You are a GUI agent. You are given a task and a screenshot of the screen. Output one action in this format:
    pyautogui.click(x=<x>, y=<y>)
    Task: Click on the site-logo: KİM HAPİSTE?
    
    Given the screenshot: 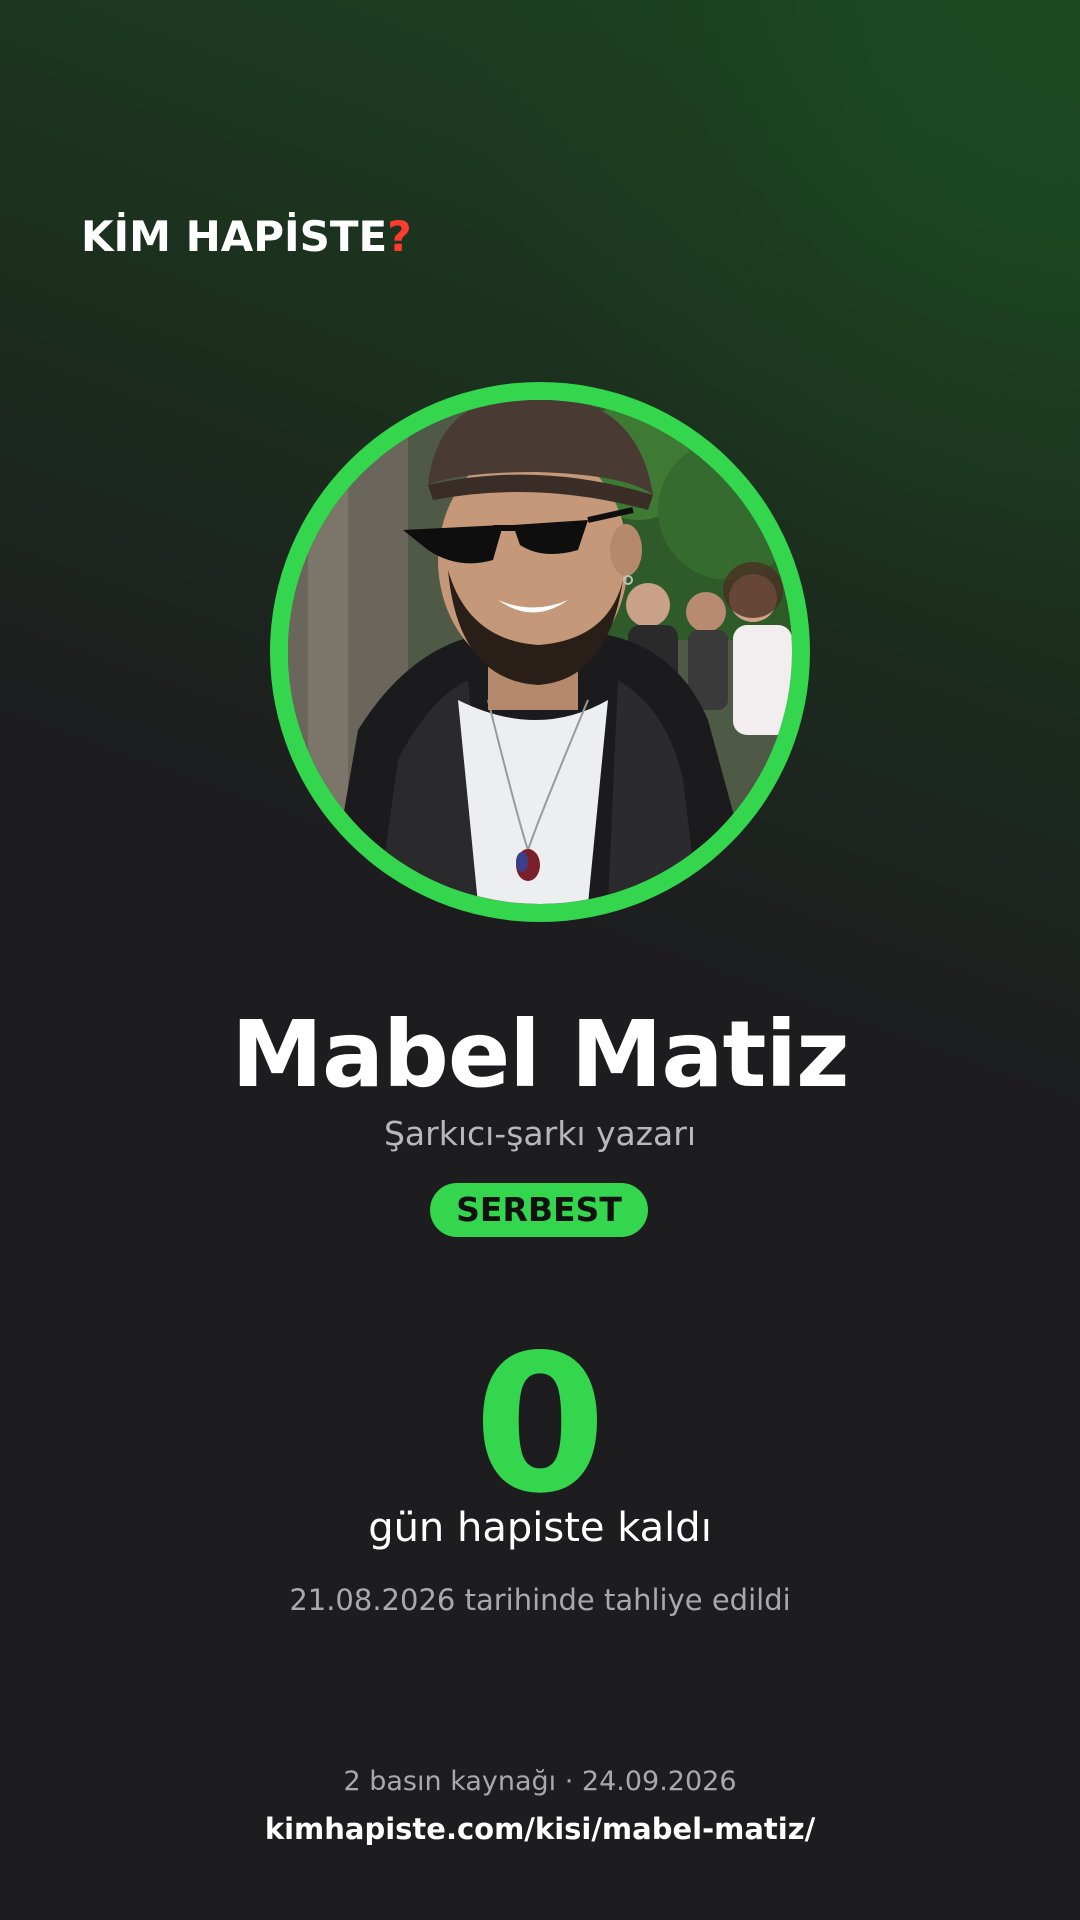 What is the action you would take?
    pyautogui.click(x=246, y=237)
    